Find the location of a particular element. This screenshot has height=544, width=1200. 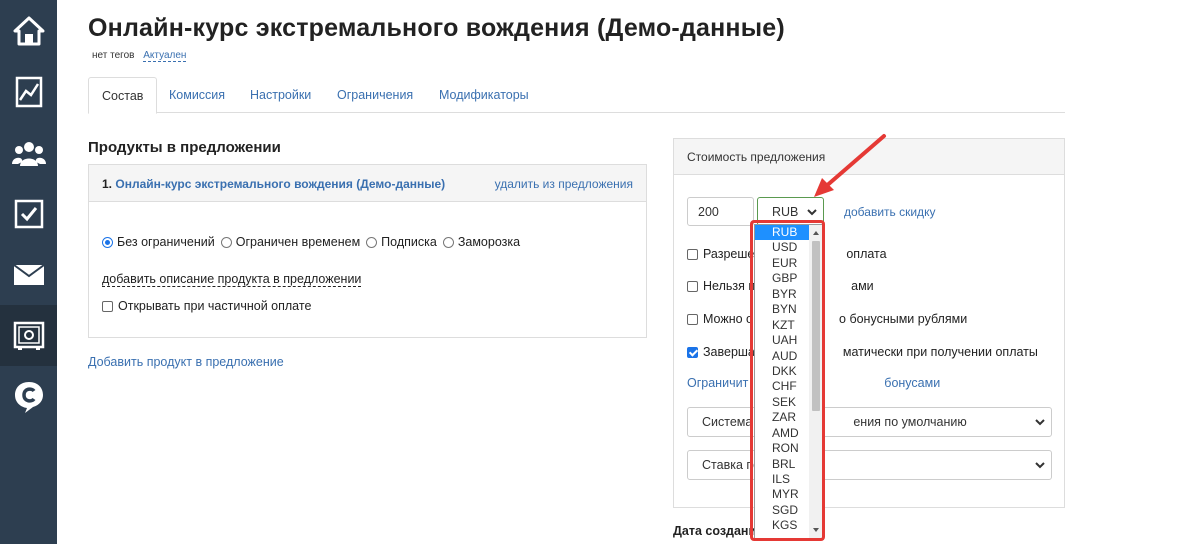

chat-c-icon is located at coordinates (28, 397).